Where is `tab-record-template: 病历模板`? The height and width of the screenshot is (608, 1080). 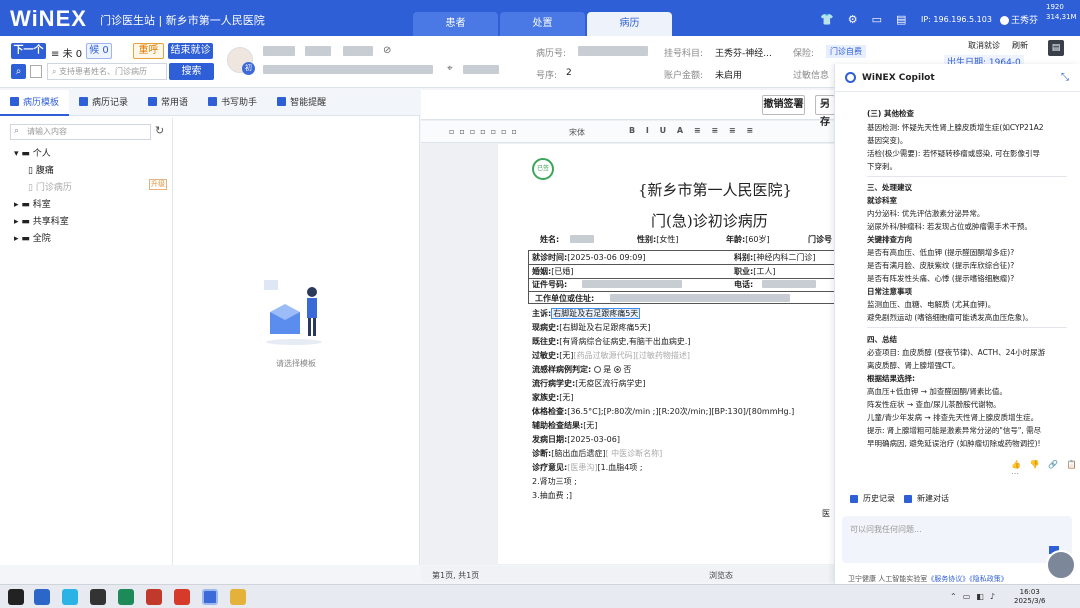
tab-record-template: 病历模板 is located at coordinates (35, 103).